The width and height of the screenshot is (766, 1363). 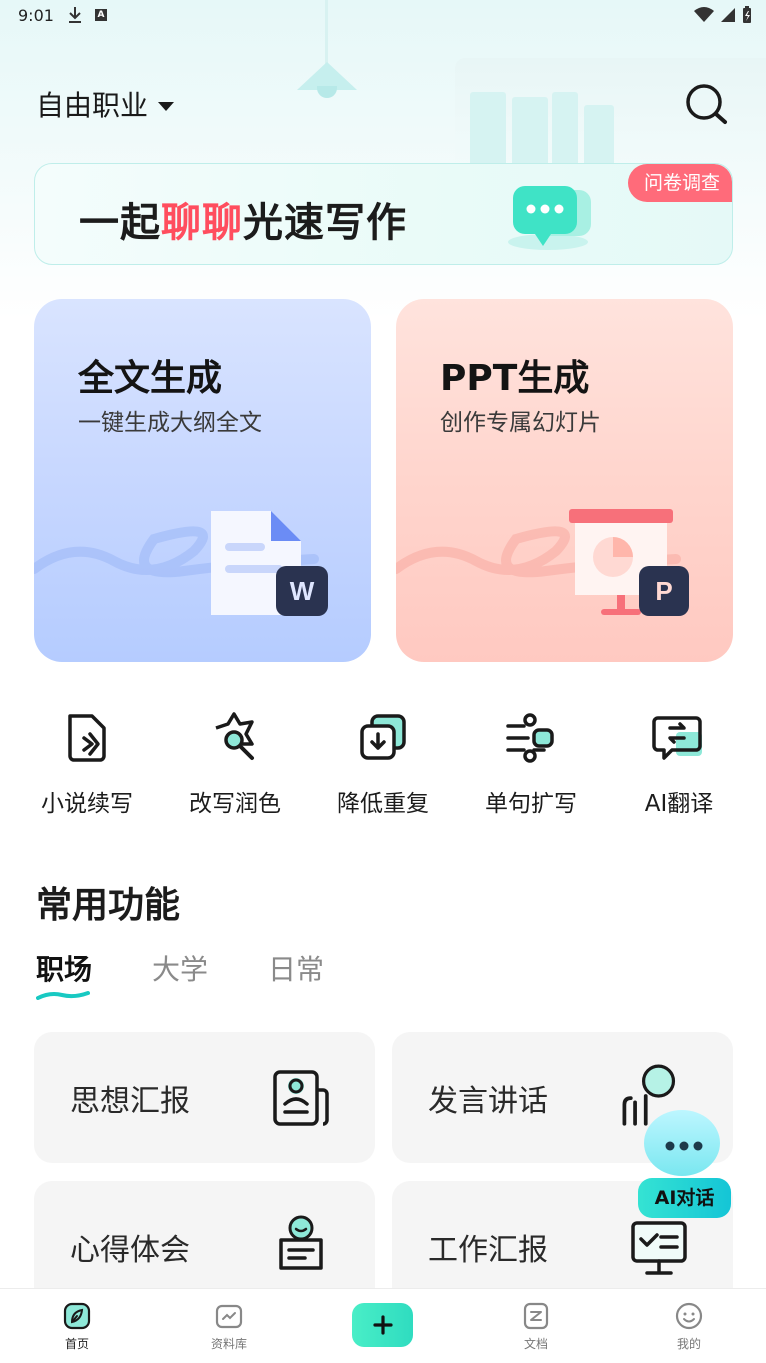 What do you see at coordinates (301, 1242) in the screenshot?
I see `reflection-doc-icon` at bounding box center [301, 1242].